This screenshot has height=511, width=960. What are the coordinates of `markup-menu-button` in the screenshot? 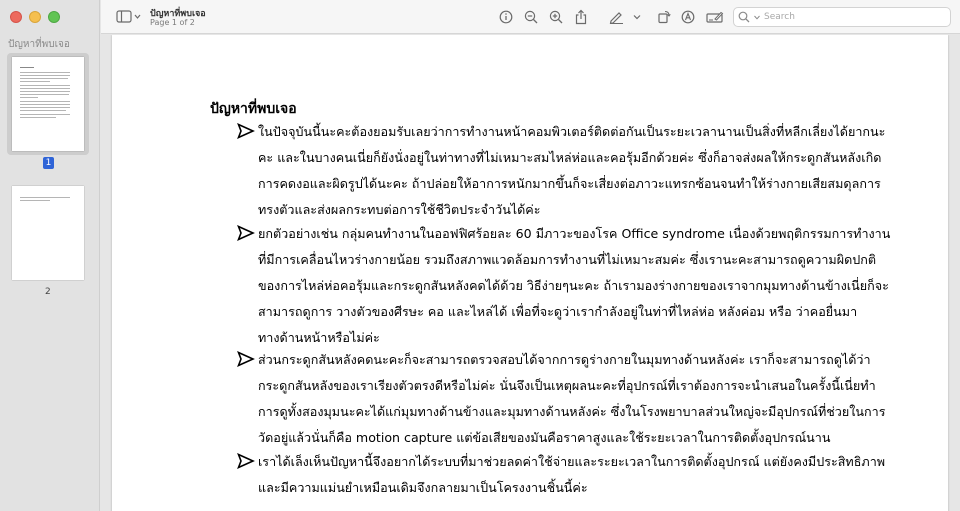 It's located at (637, 17).